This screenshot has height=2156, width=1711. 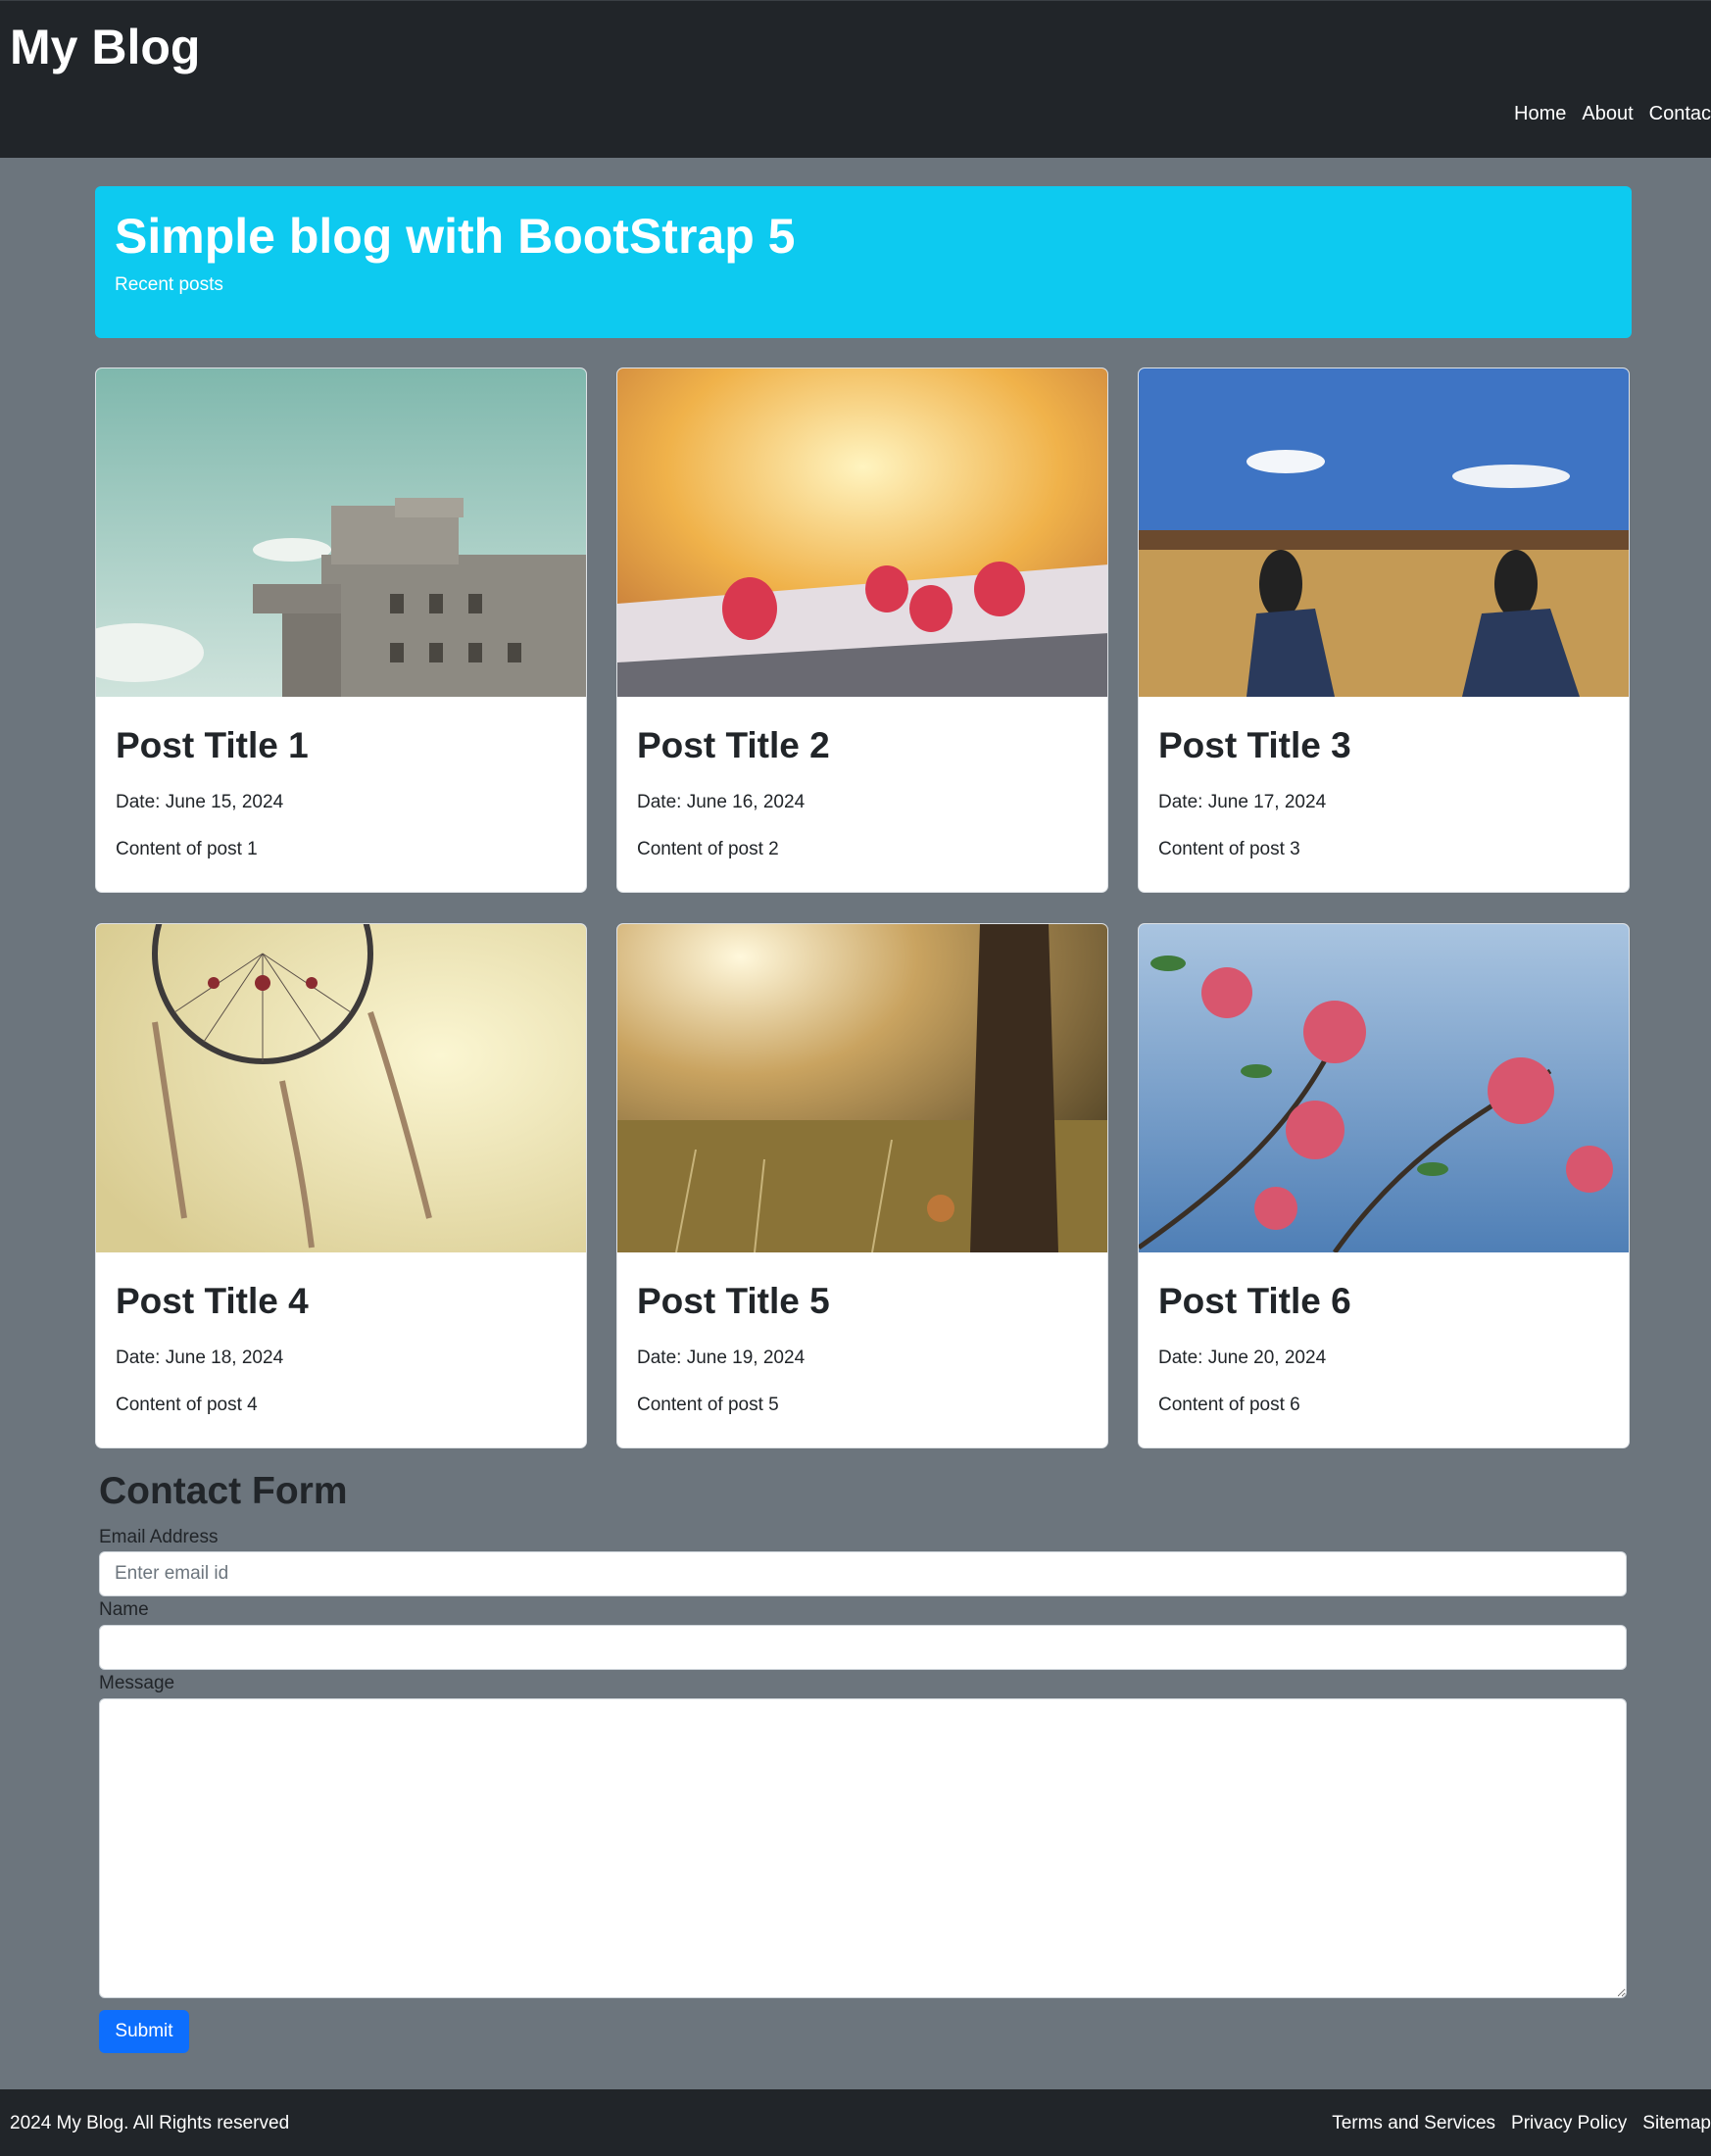 I want to click on field-sneakers-photo, so click(x=1384, y=532).